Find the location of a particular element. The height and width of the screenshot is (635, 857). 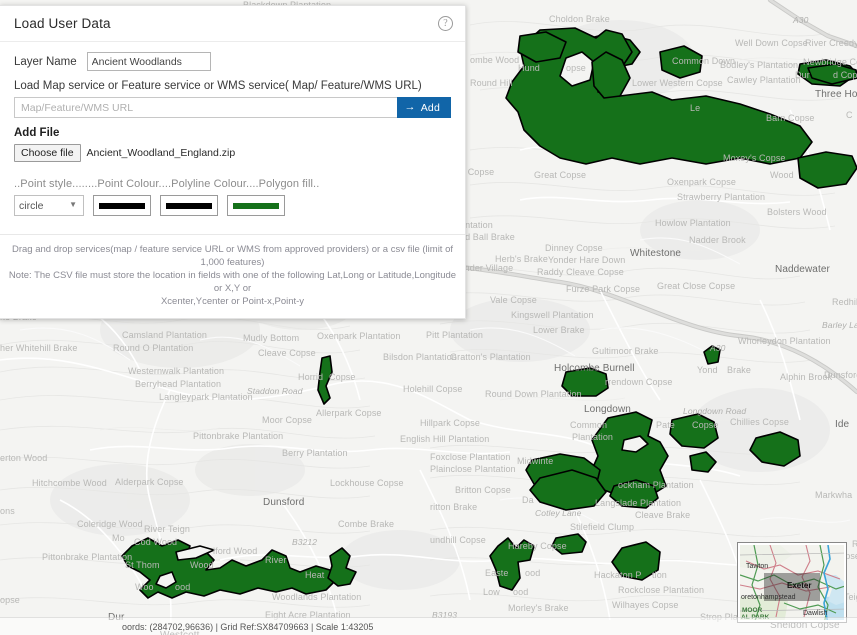

service-url-row: → Add is located at coordinates (232, 107).